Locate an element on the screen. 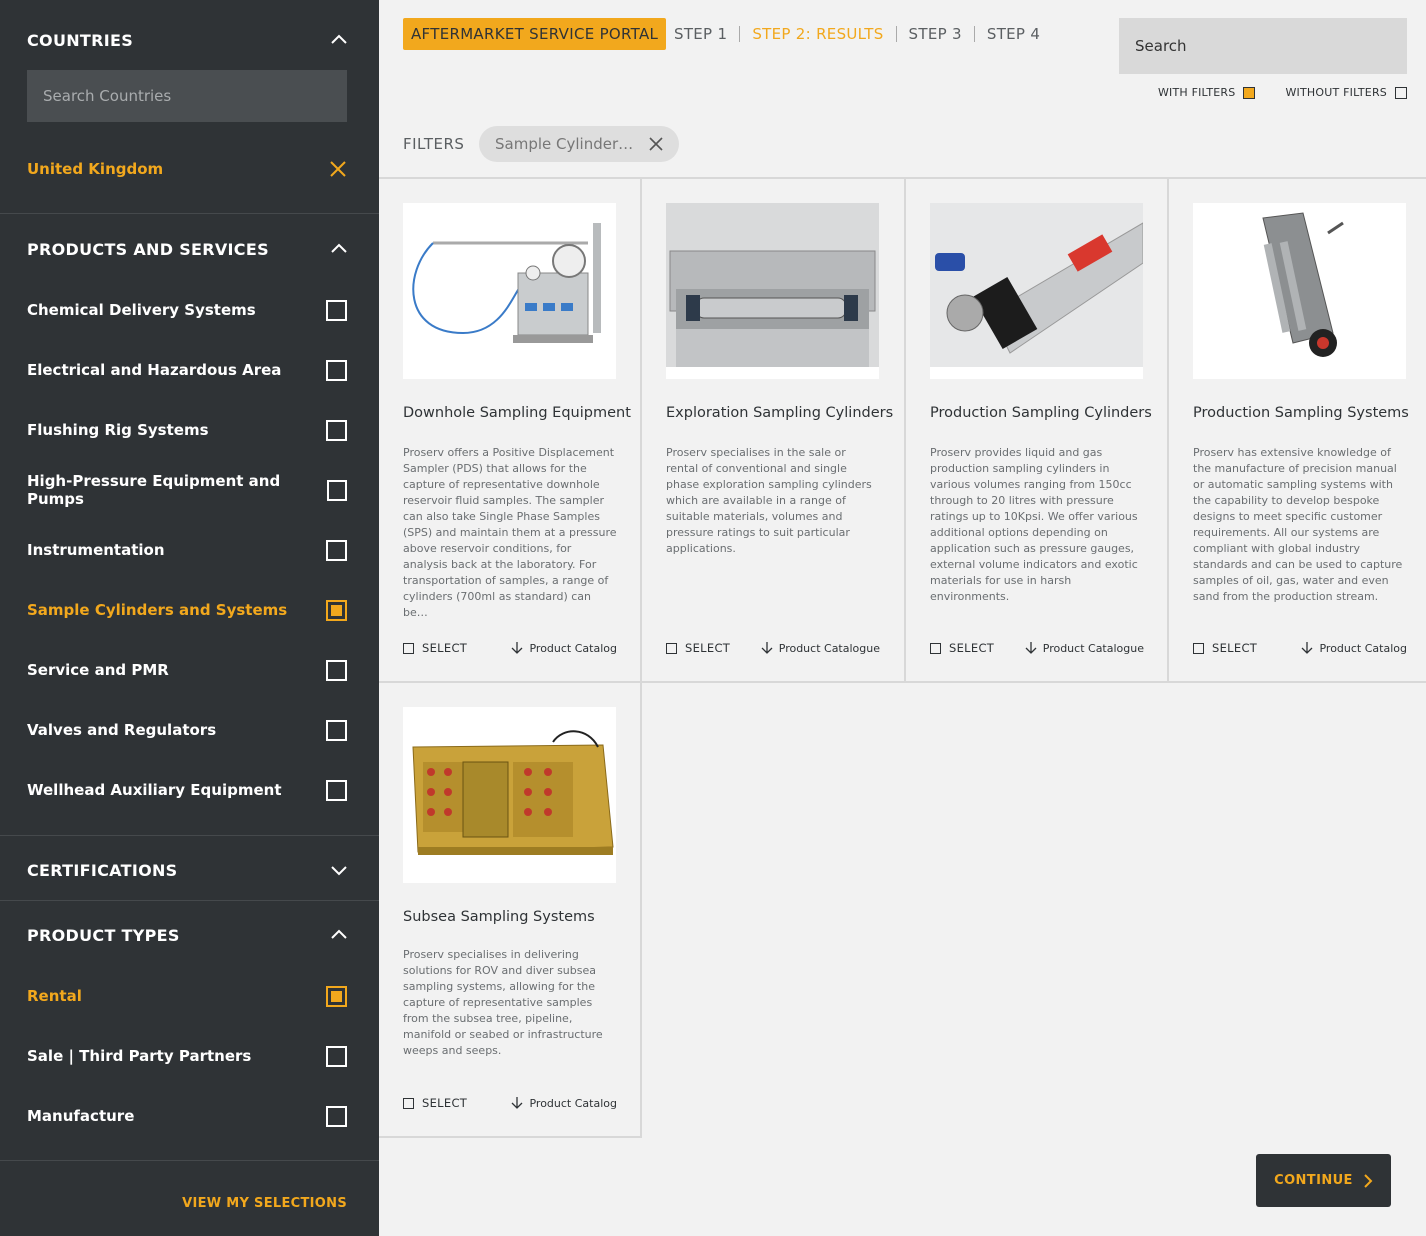 Image resolution: width=1426 pixels, height=1236 pixels. remove-country-icon is located at coordinates (338, 169).